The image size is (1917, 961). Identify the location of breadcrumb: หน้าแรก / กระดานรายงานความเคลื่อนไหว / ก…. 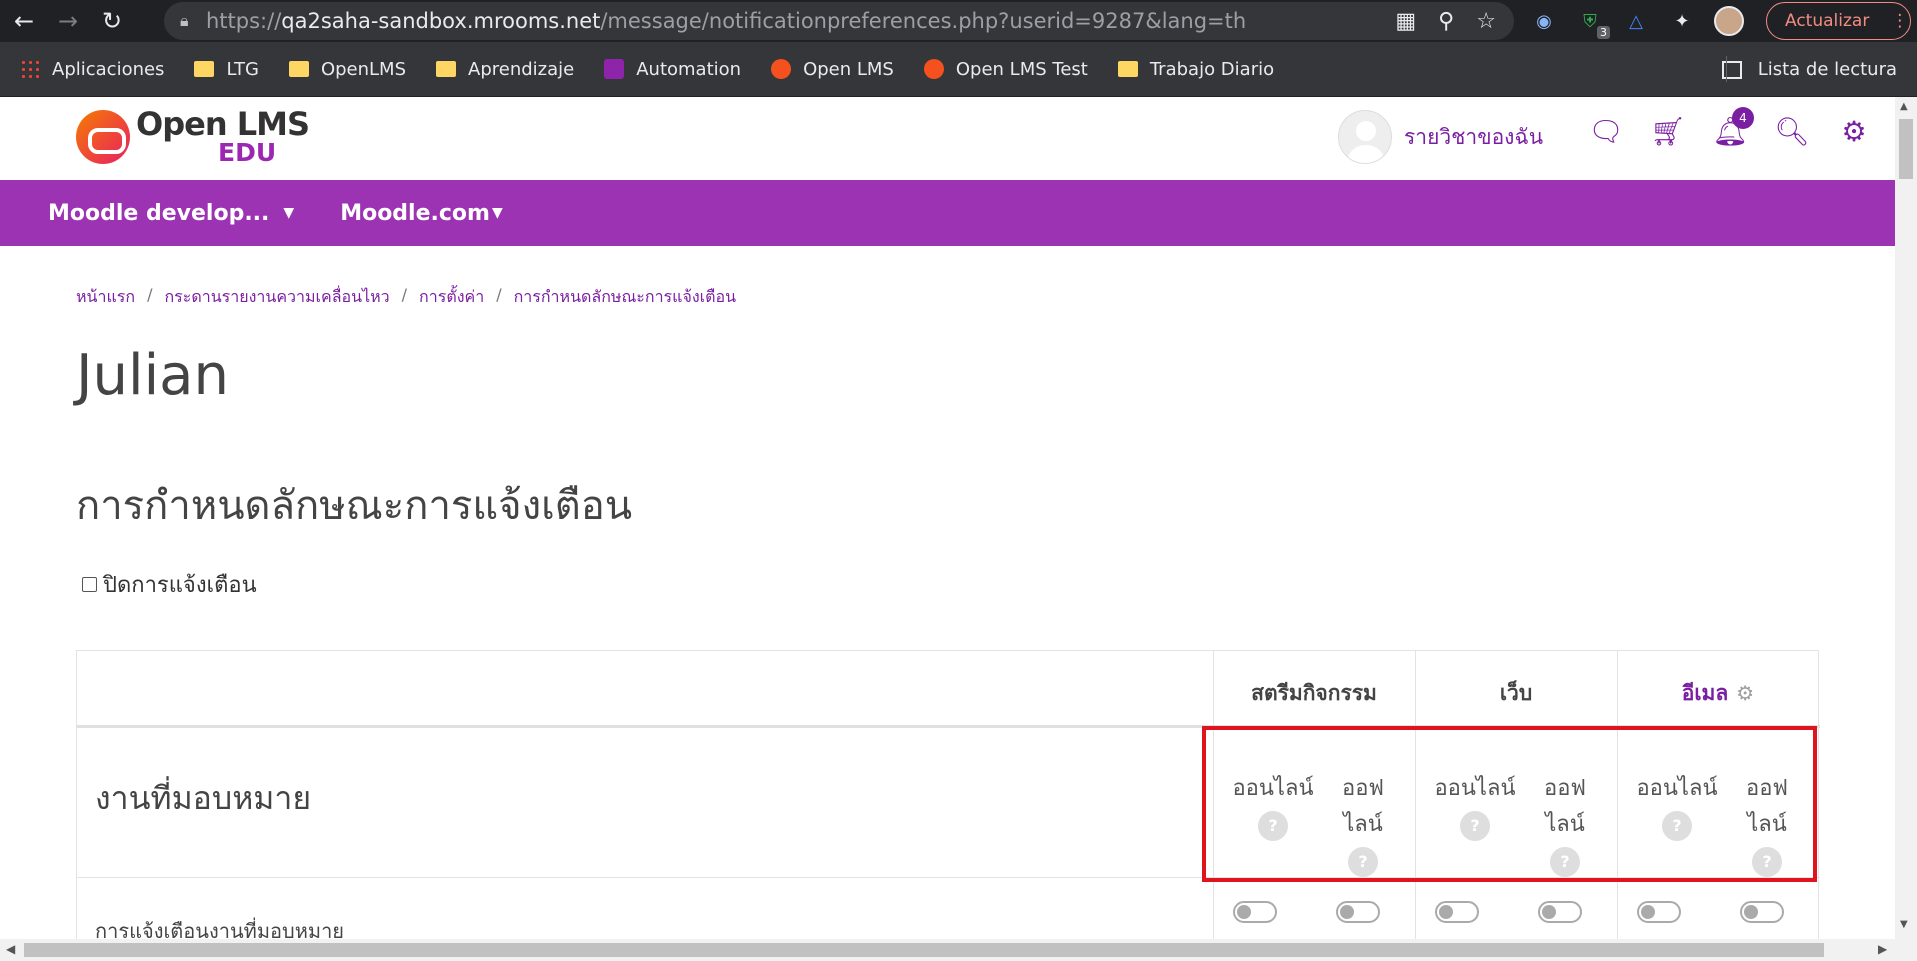
(406, 297).